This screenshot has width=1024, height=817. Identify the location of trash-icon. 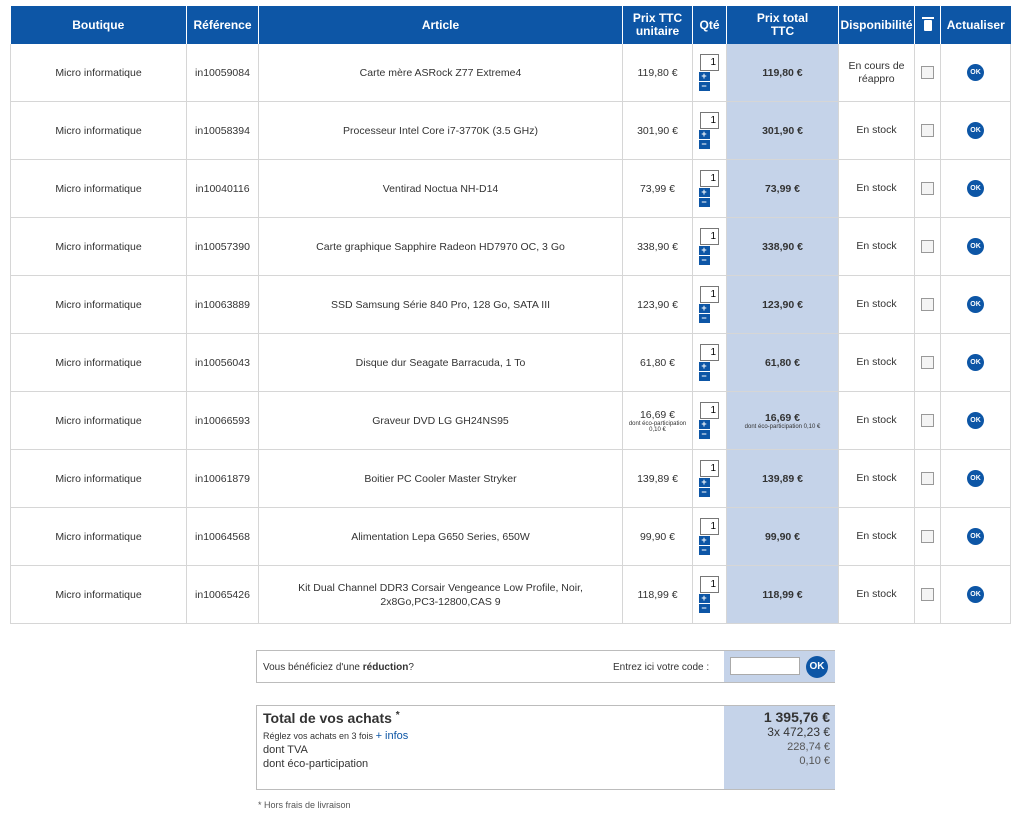
(927, 23).